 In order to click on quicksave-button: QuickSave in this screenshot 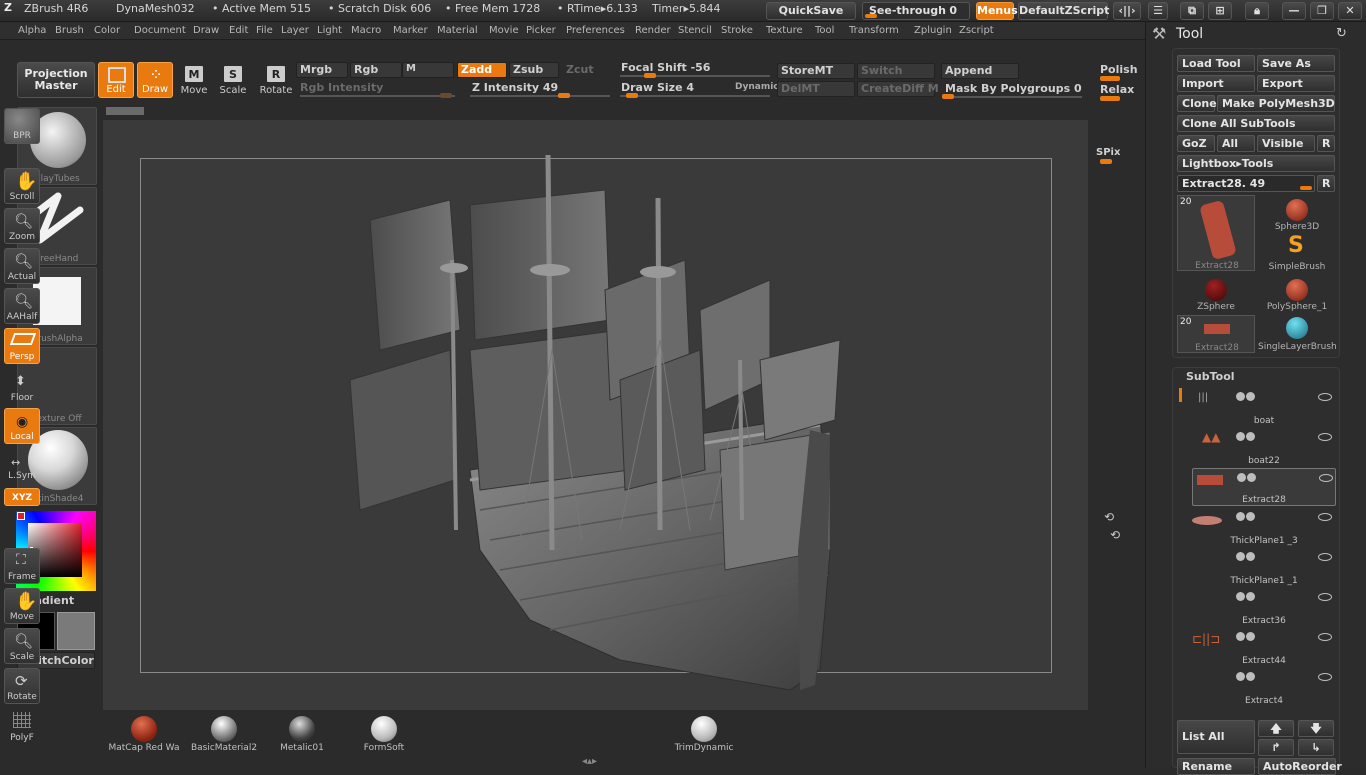, I will do `click(811, 11)`.